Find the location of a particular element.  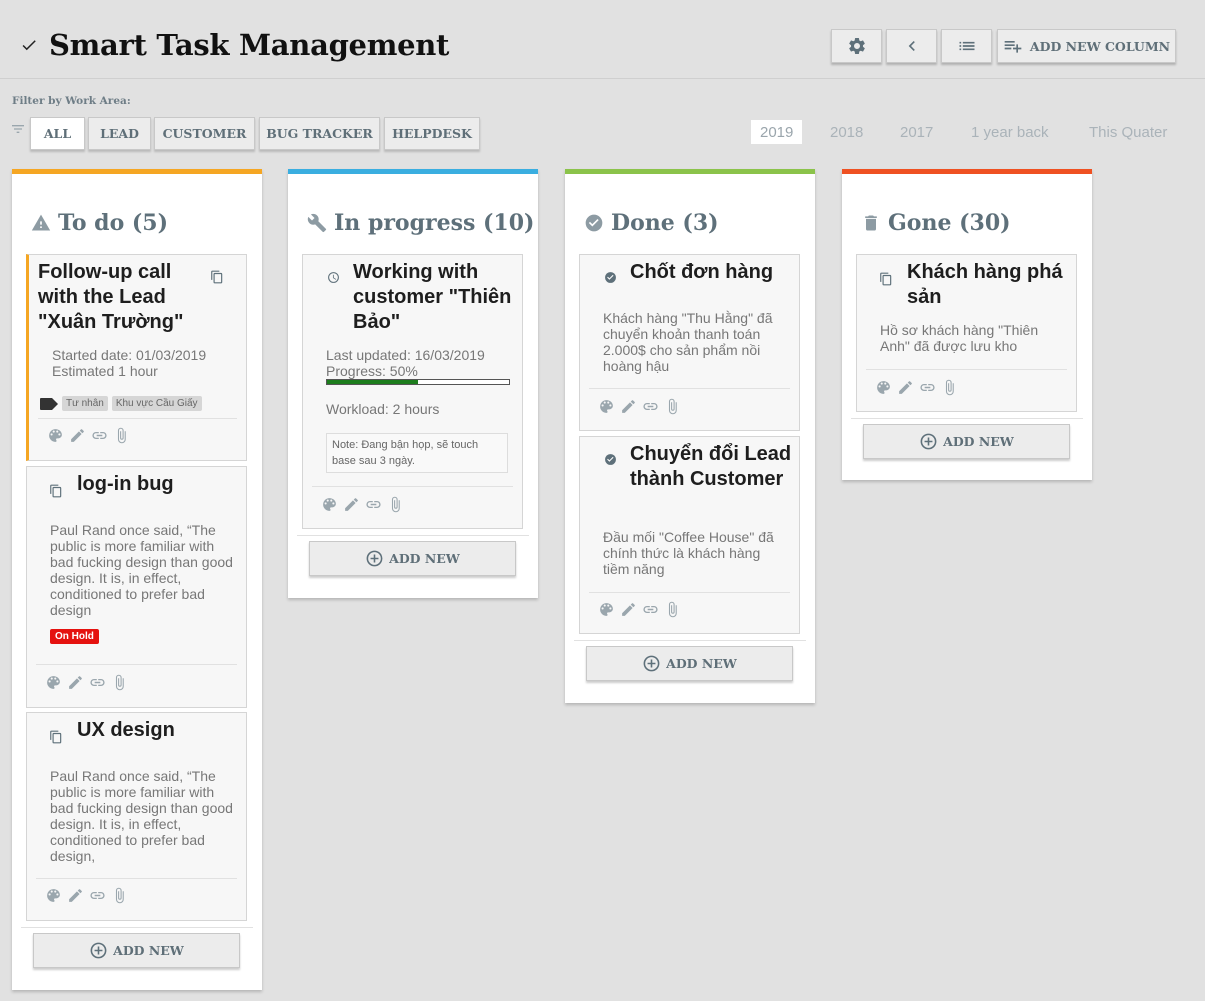

page-title: Smart Task Management is located at coordinates (249, 45).